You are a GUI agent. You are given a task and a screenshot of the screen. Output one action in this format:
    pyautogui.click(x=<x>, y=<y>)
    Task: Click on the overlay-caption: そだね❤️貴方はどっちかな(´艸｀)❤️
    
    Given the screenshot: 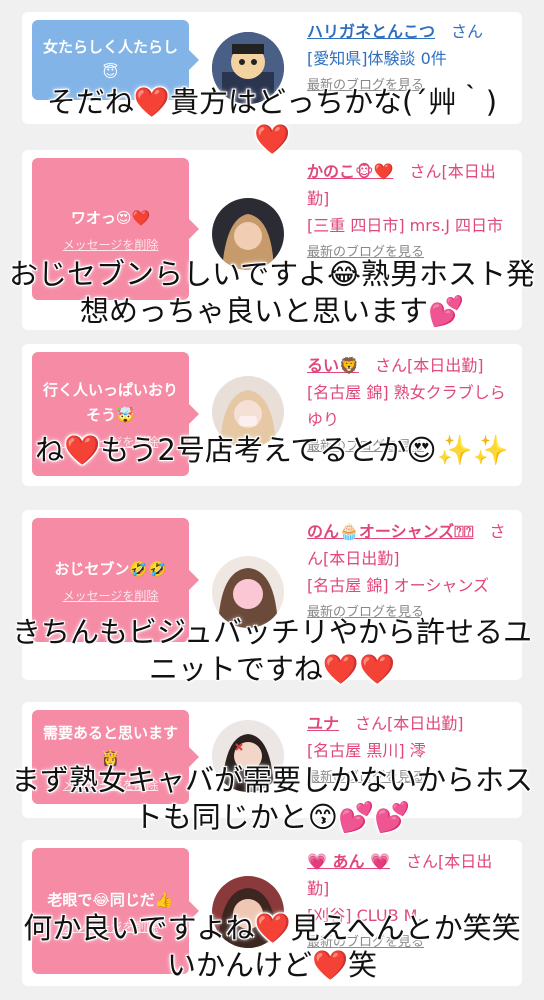 What is the action you would take?
    pyautogui.click(x=272, y=120)
    